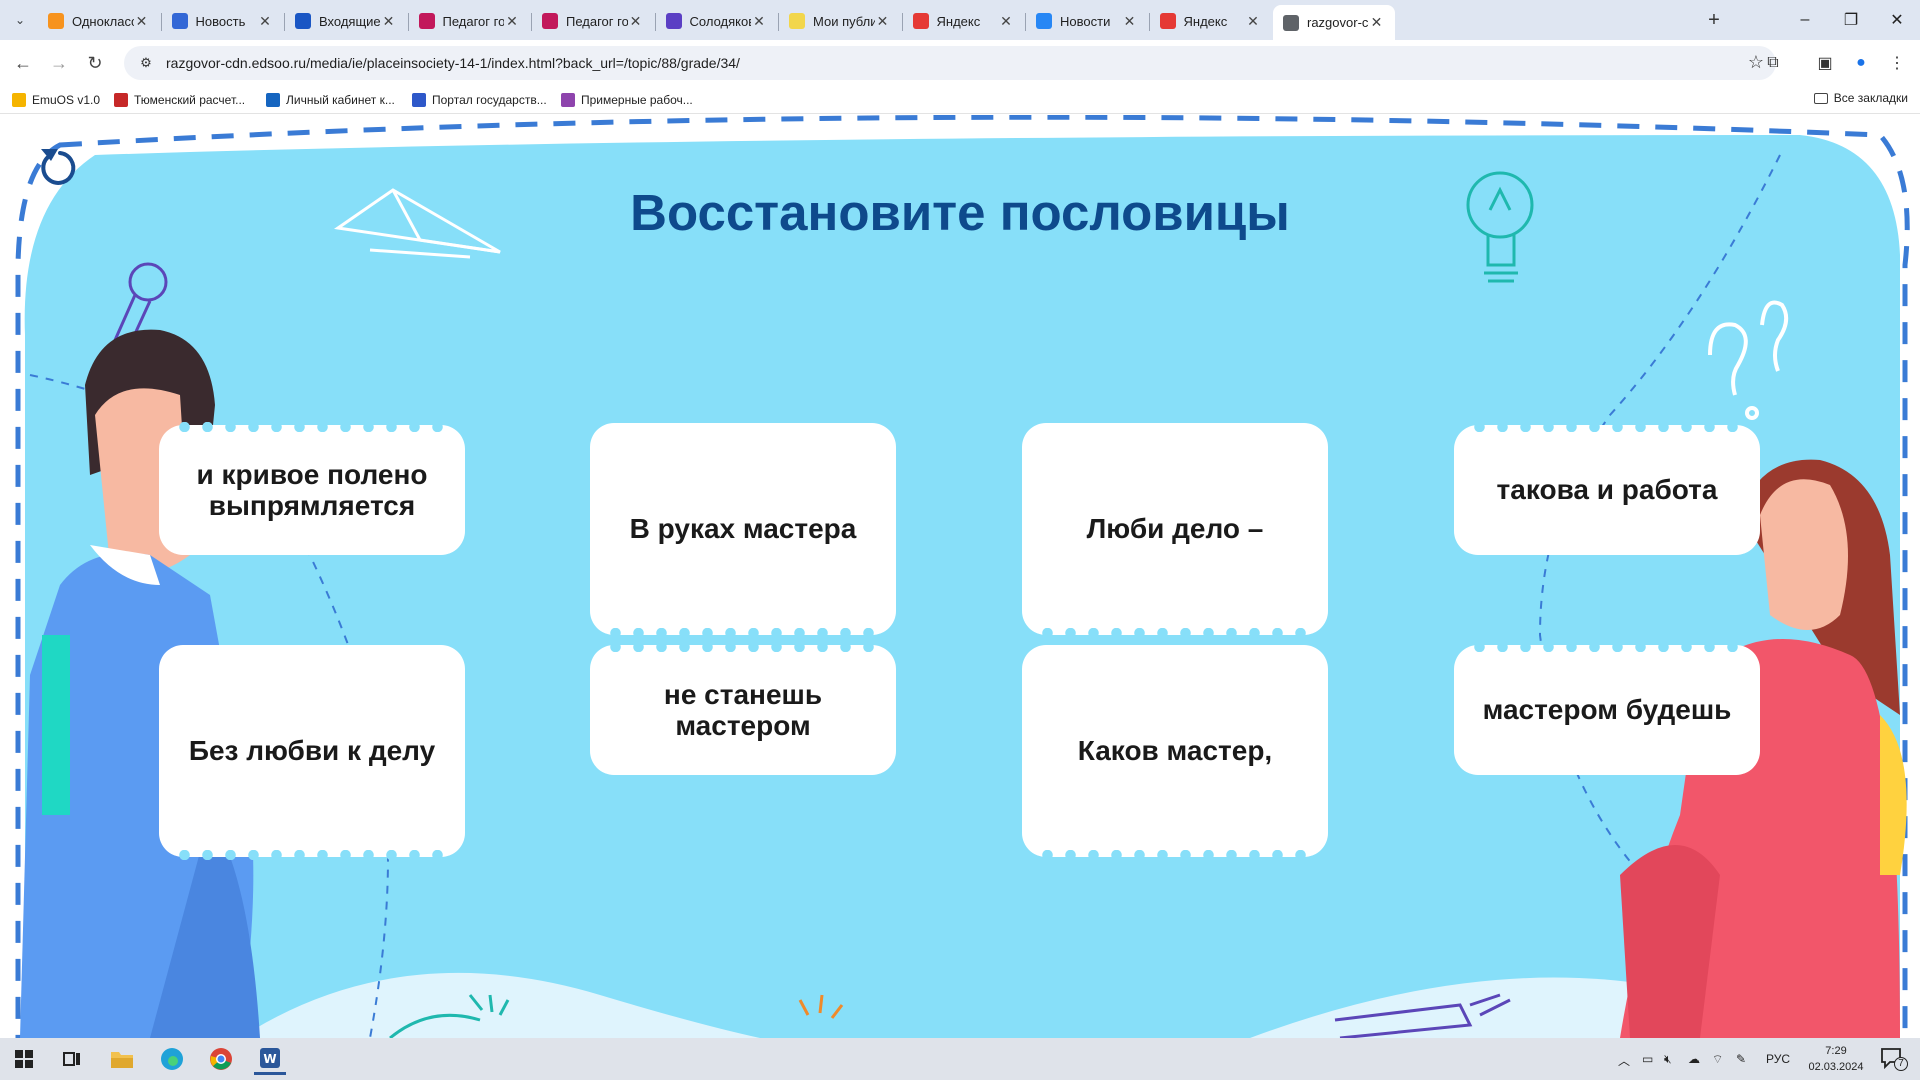 The image size is (1920, 1080). I want to click on menu-dots-icon: ⋮, so click(1897, 63).